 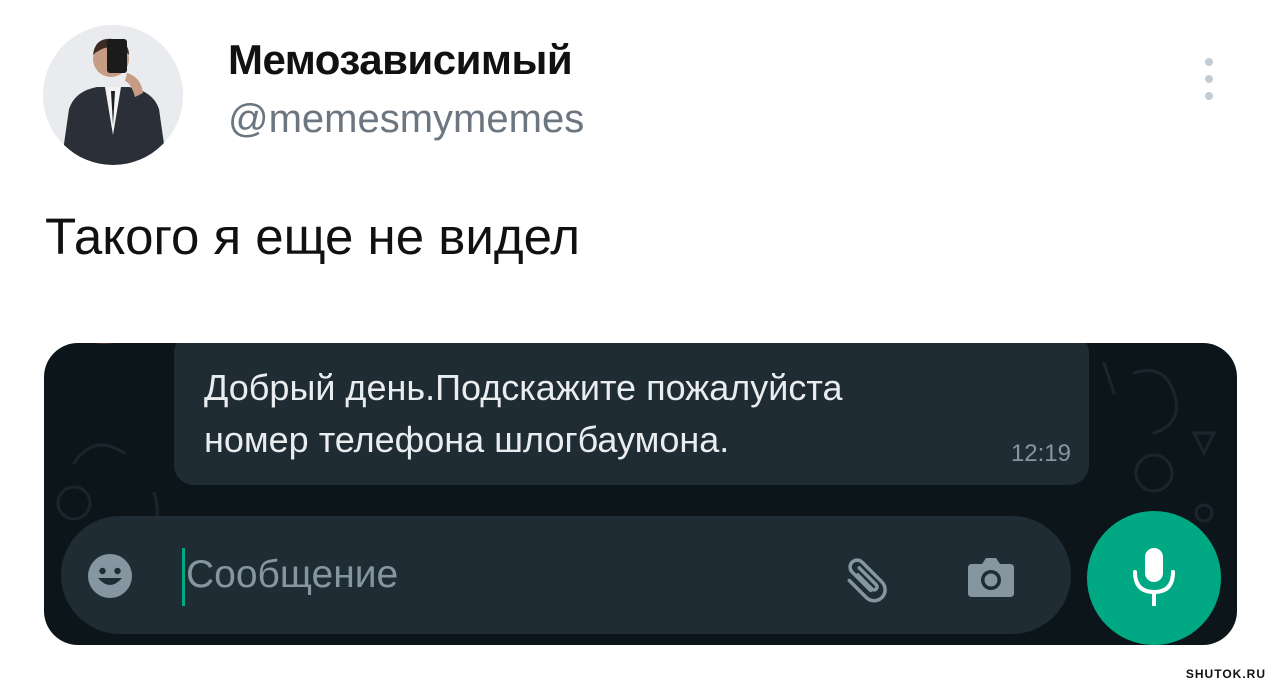 I want to click on message-composer, so click(x=566, y=575).